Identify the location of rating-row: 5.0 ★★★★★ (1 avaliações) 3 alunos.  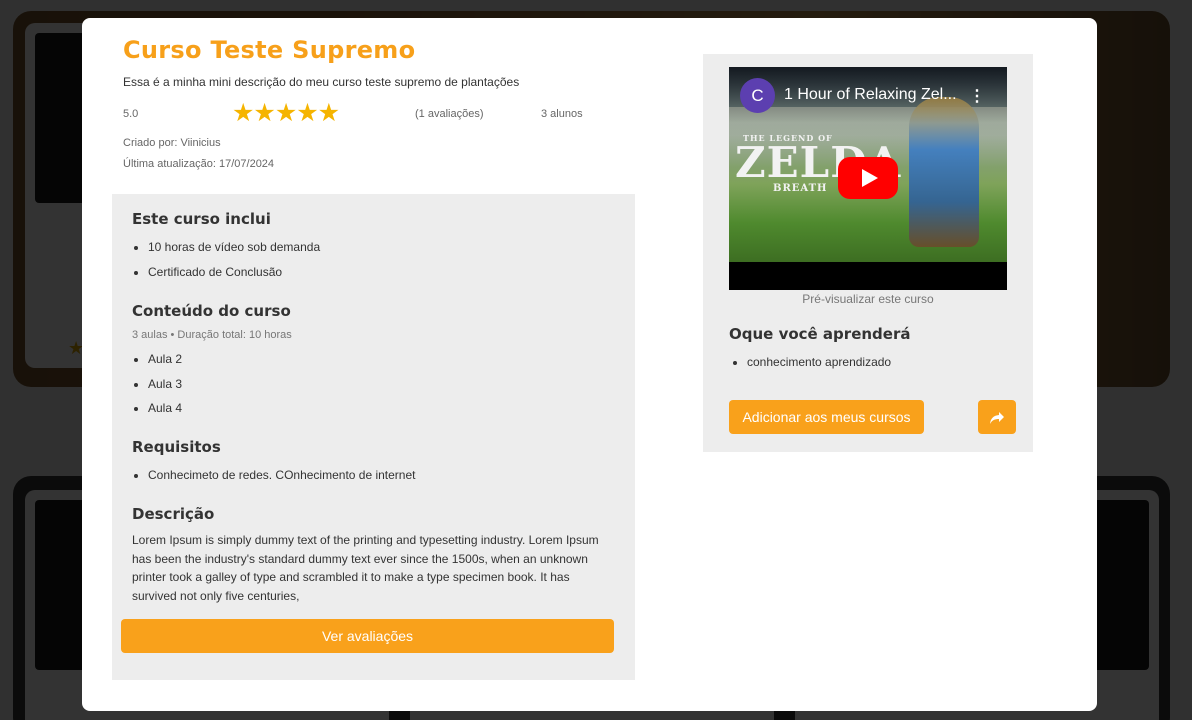
(363, 114).